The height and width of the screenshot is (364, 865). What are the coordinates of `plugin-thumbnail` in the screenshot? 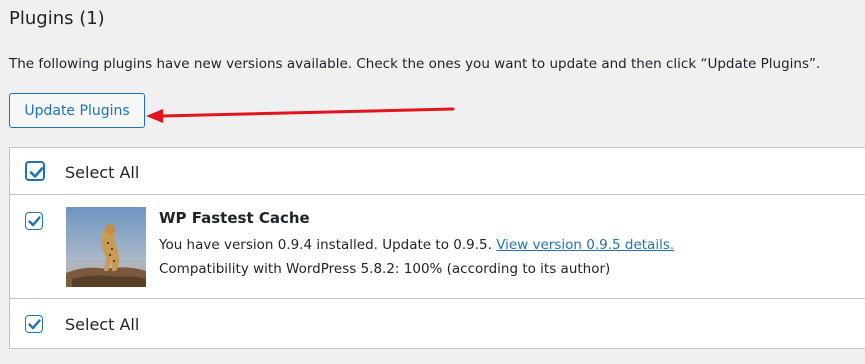 It's located at (106, 247).